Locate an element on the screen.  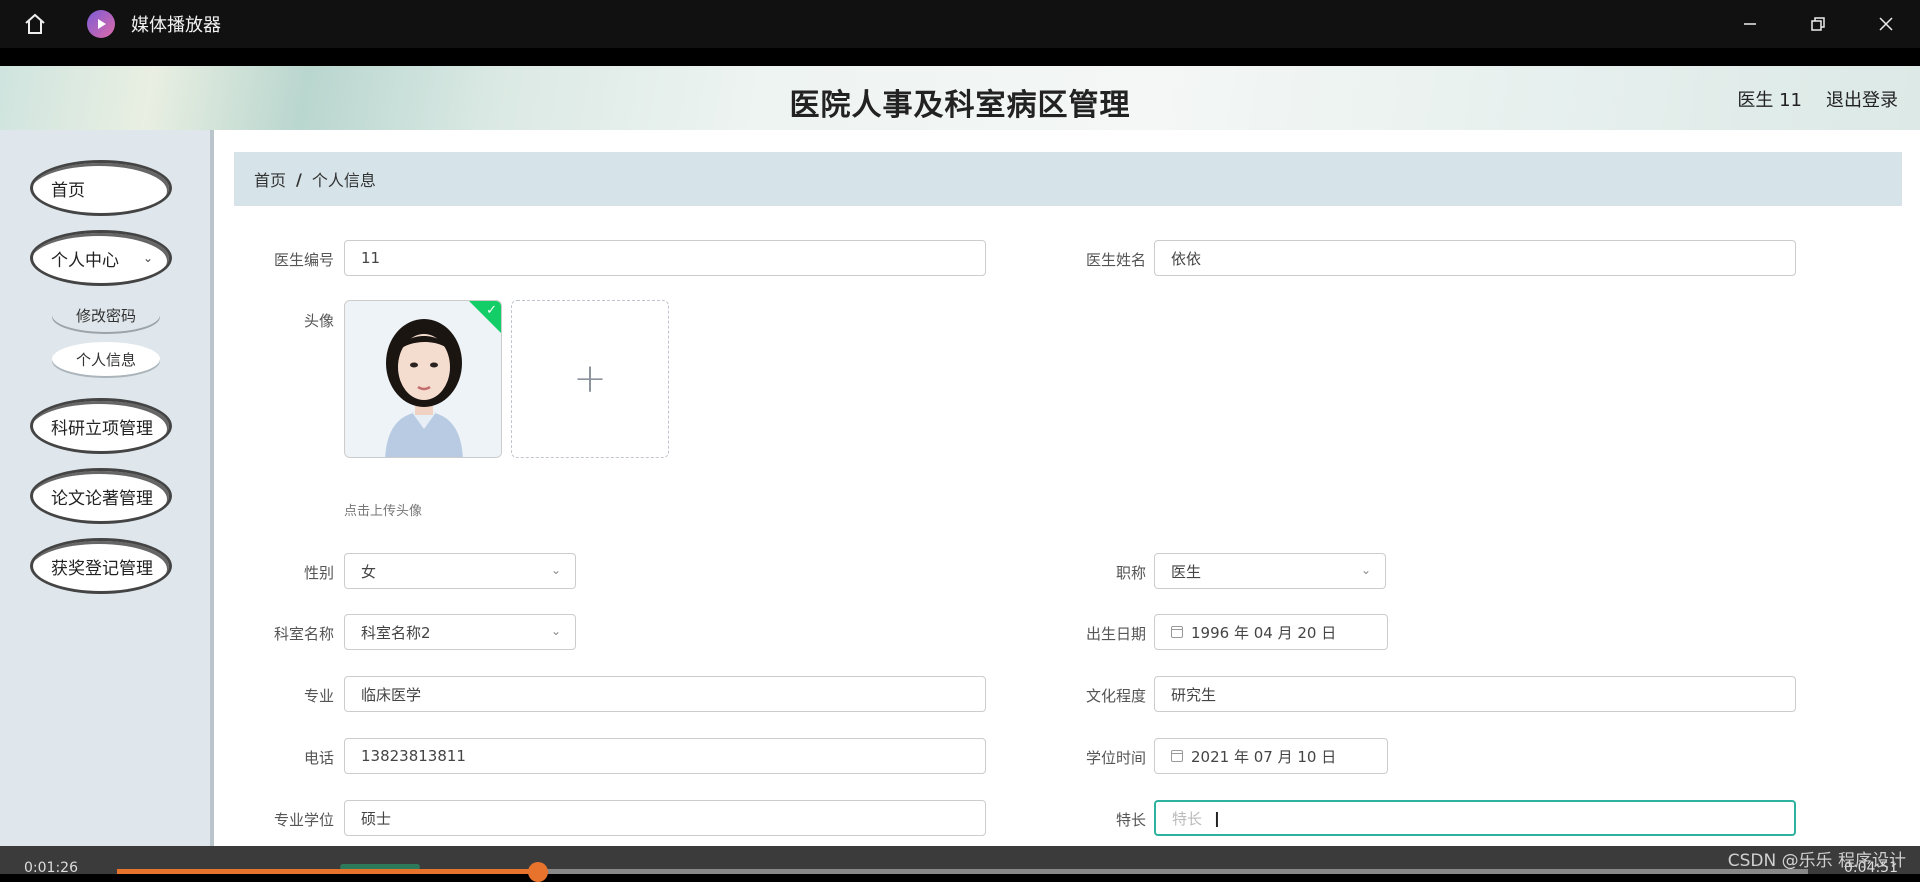
gender-value: 女 is located at coordinates (369, 571).